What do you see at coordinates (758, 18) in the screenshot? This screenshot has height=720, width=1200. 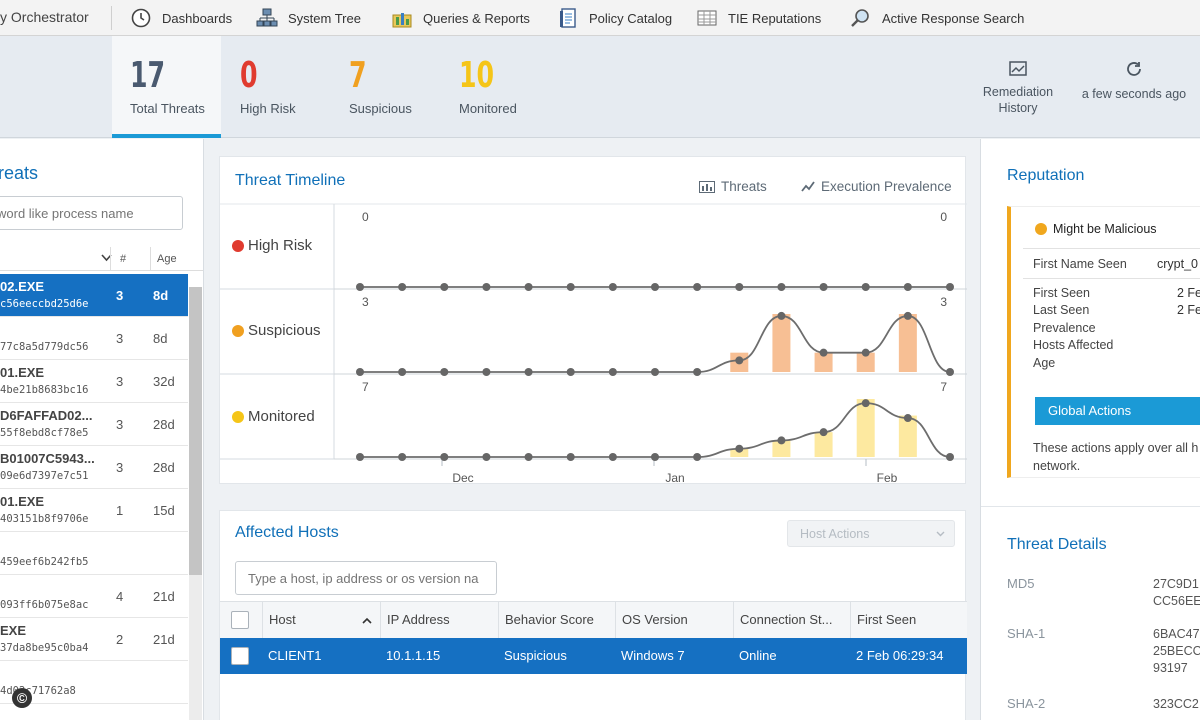 I see `nav-item-tie-reputations: TIE Reputations` at bounding box center [758, 18].